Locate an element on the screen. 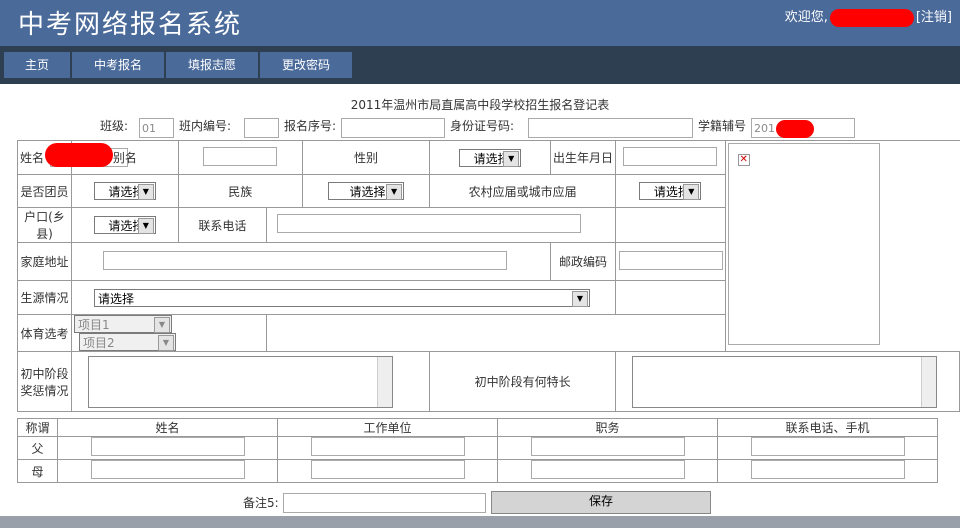 Image resolution: width=960 pixels, height=528 pixels. parents-header-position: 职务 is located at coordinates (607, 427).